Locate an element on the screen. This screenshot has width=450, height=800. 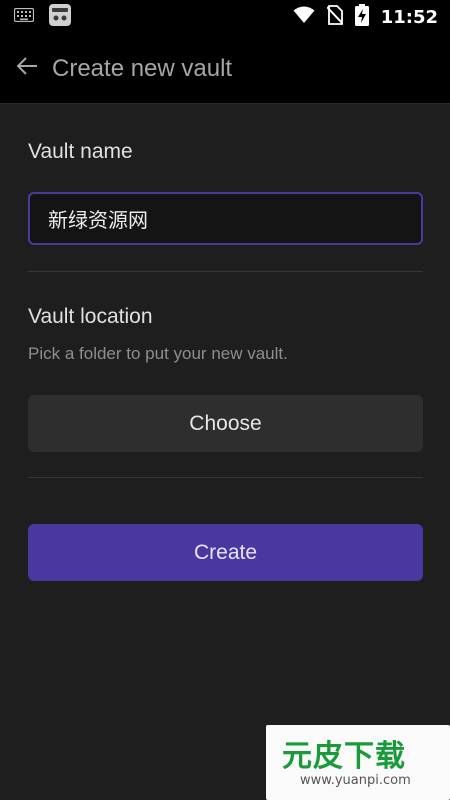
vault-name-label: Vault name is located at coordinates (80, 151).